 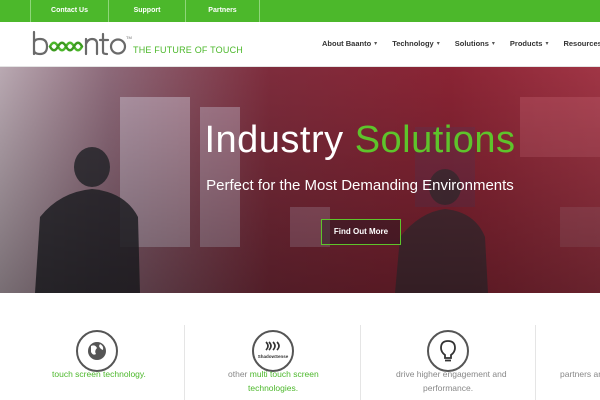 What do you see at coordinates (97, 351) in the screenshot?
I see `globe-icon` at bounding box center [97, 351].